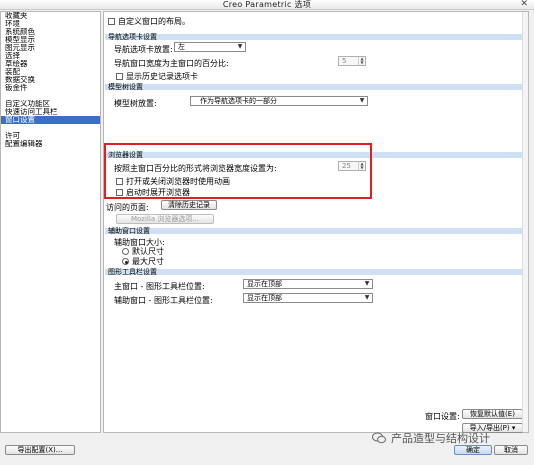  Describe the element at coordinates (316, 87) in the screenshot. I see `section-model-tree: 模型树设置` at that location.